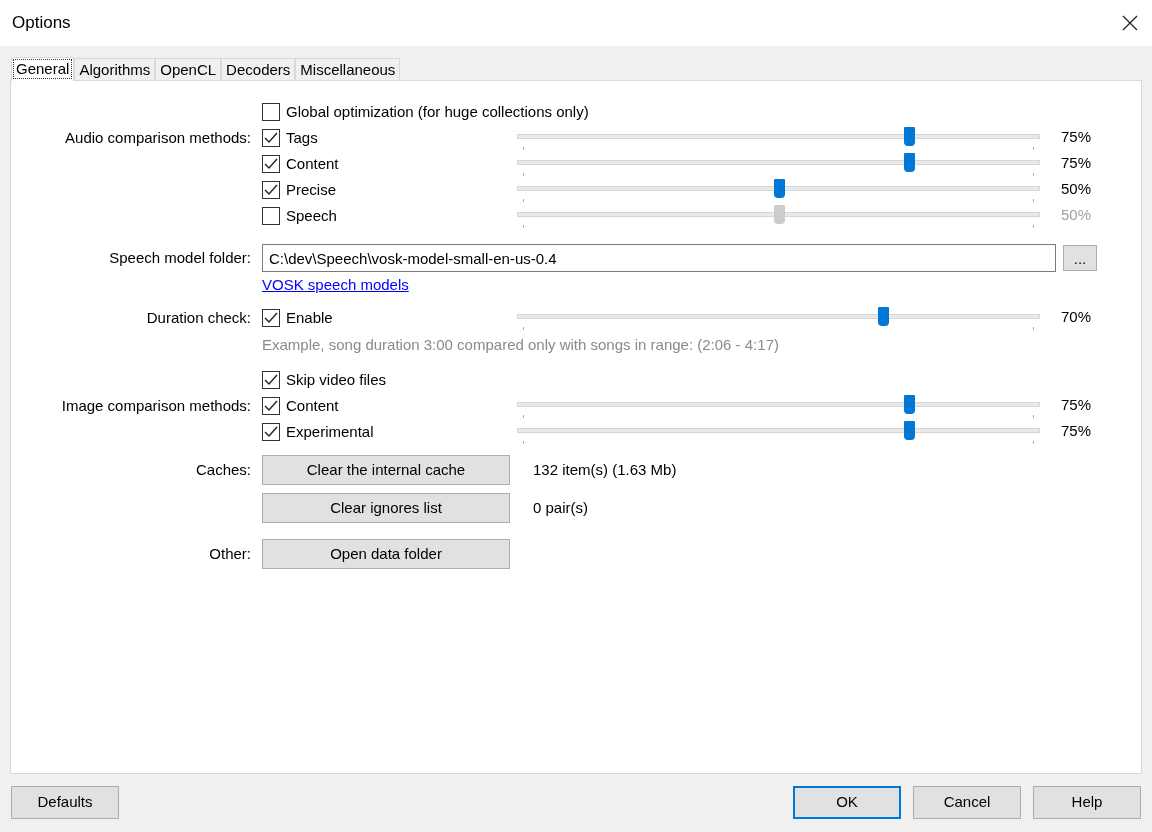 The height and width of the screenshot is (832, 1152). Describe the element at coordinates (386, 554) in the screenshot. I see `action-button: Open data folder` at that location.